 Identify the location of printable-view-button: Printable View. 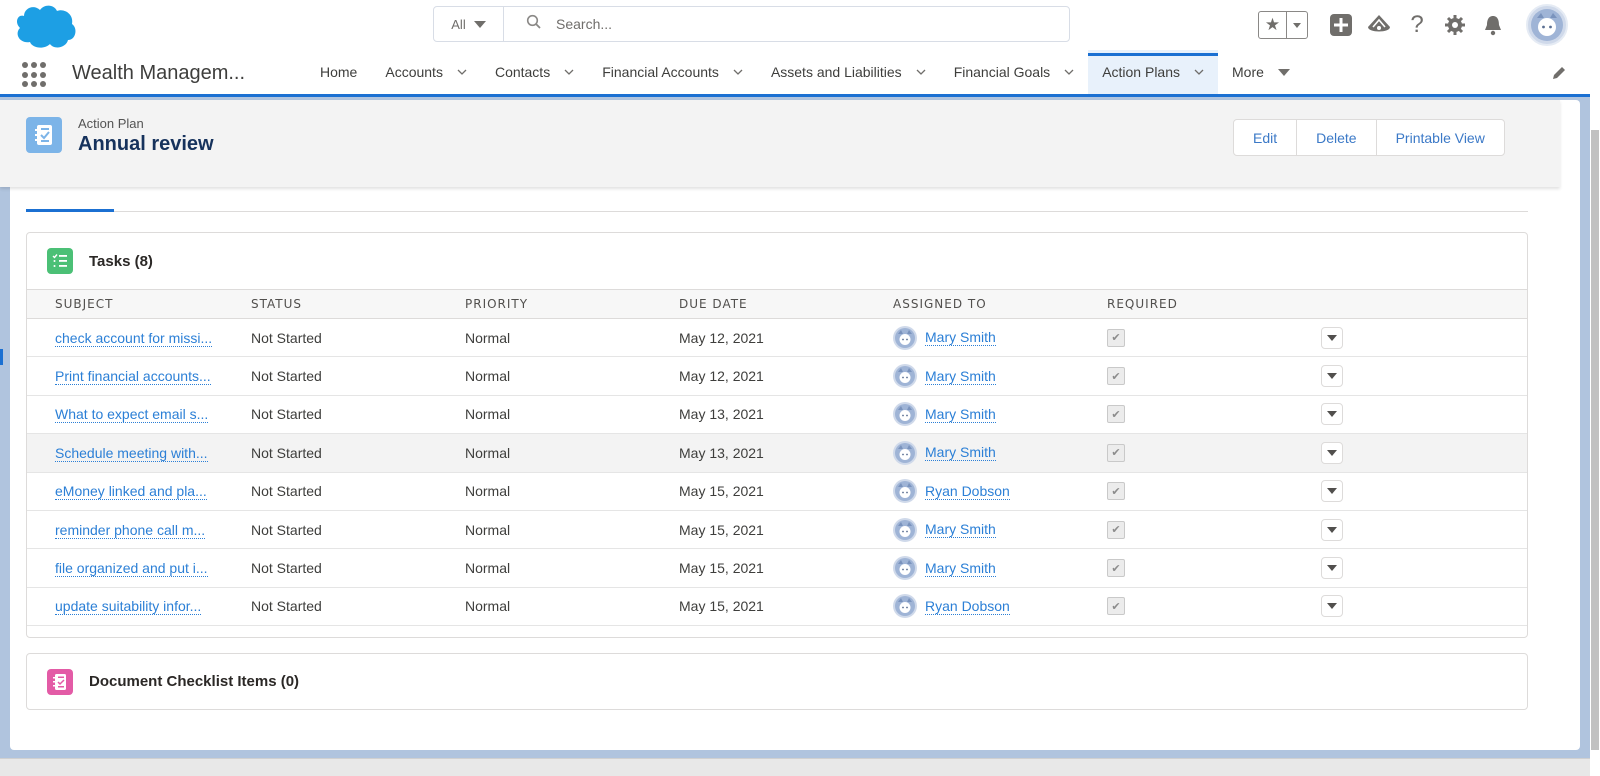
(1440, 137).